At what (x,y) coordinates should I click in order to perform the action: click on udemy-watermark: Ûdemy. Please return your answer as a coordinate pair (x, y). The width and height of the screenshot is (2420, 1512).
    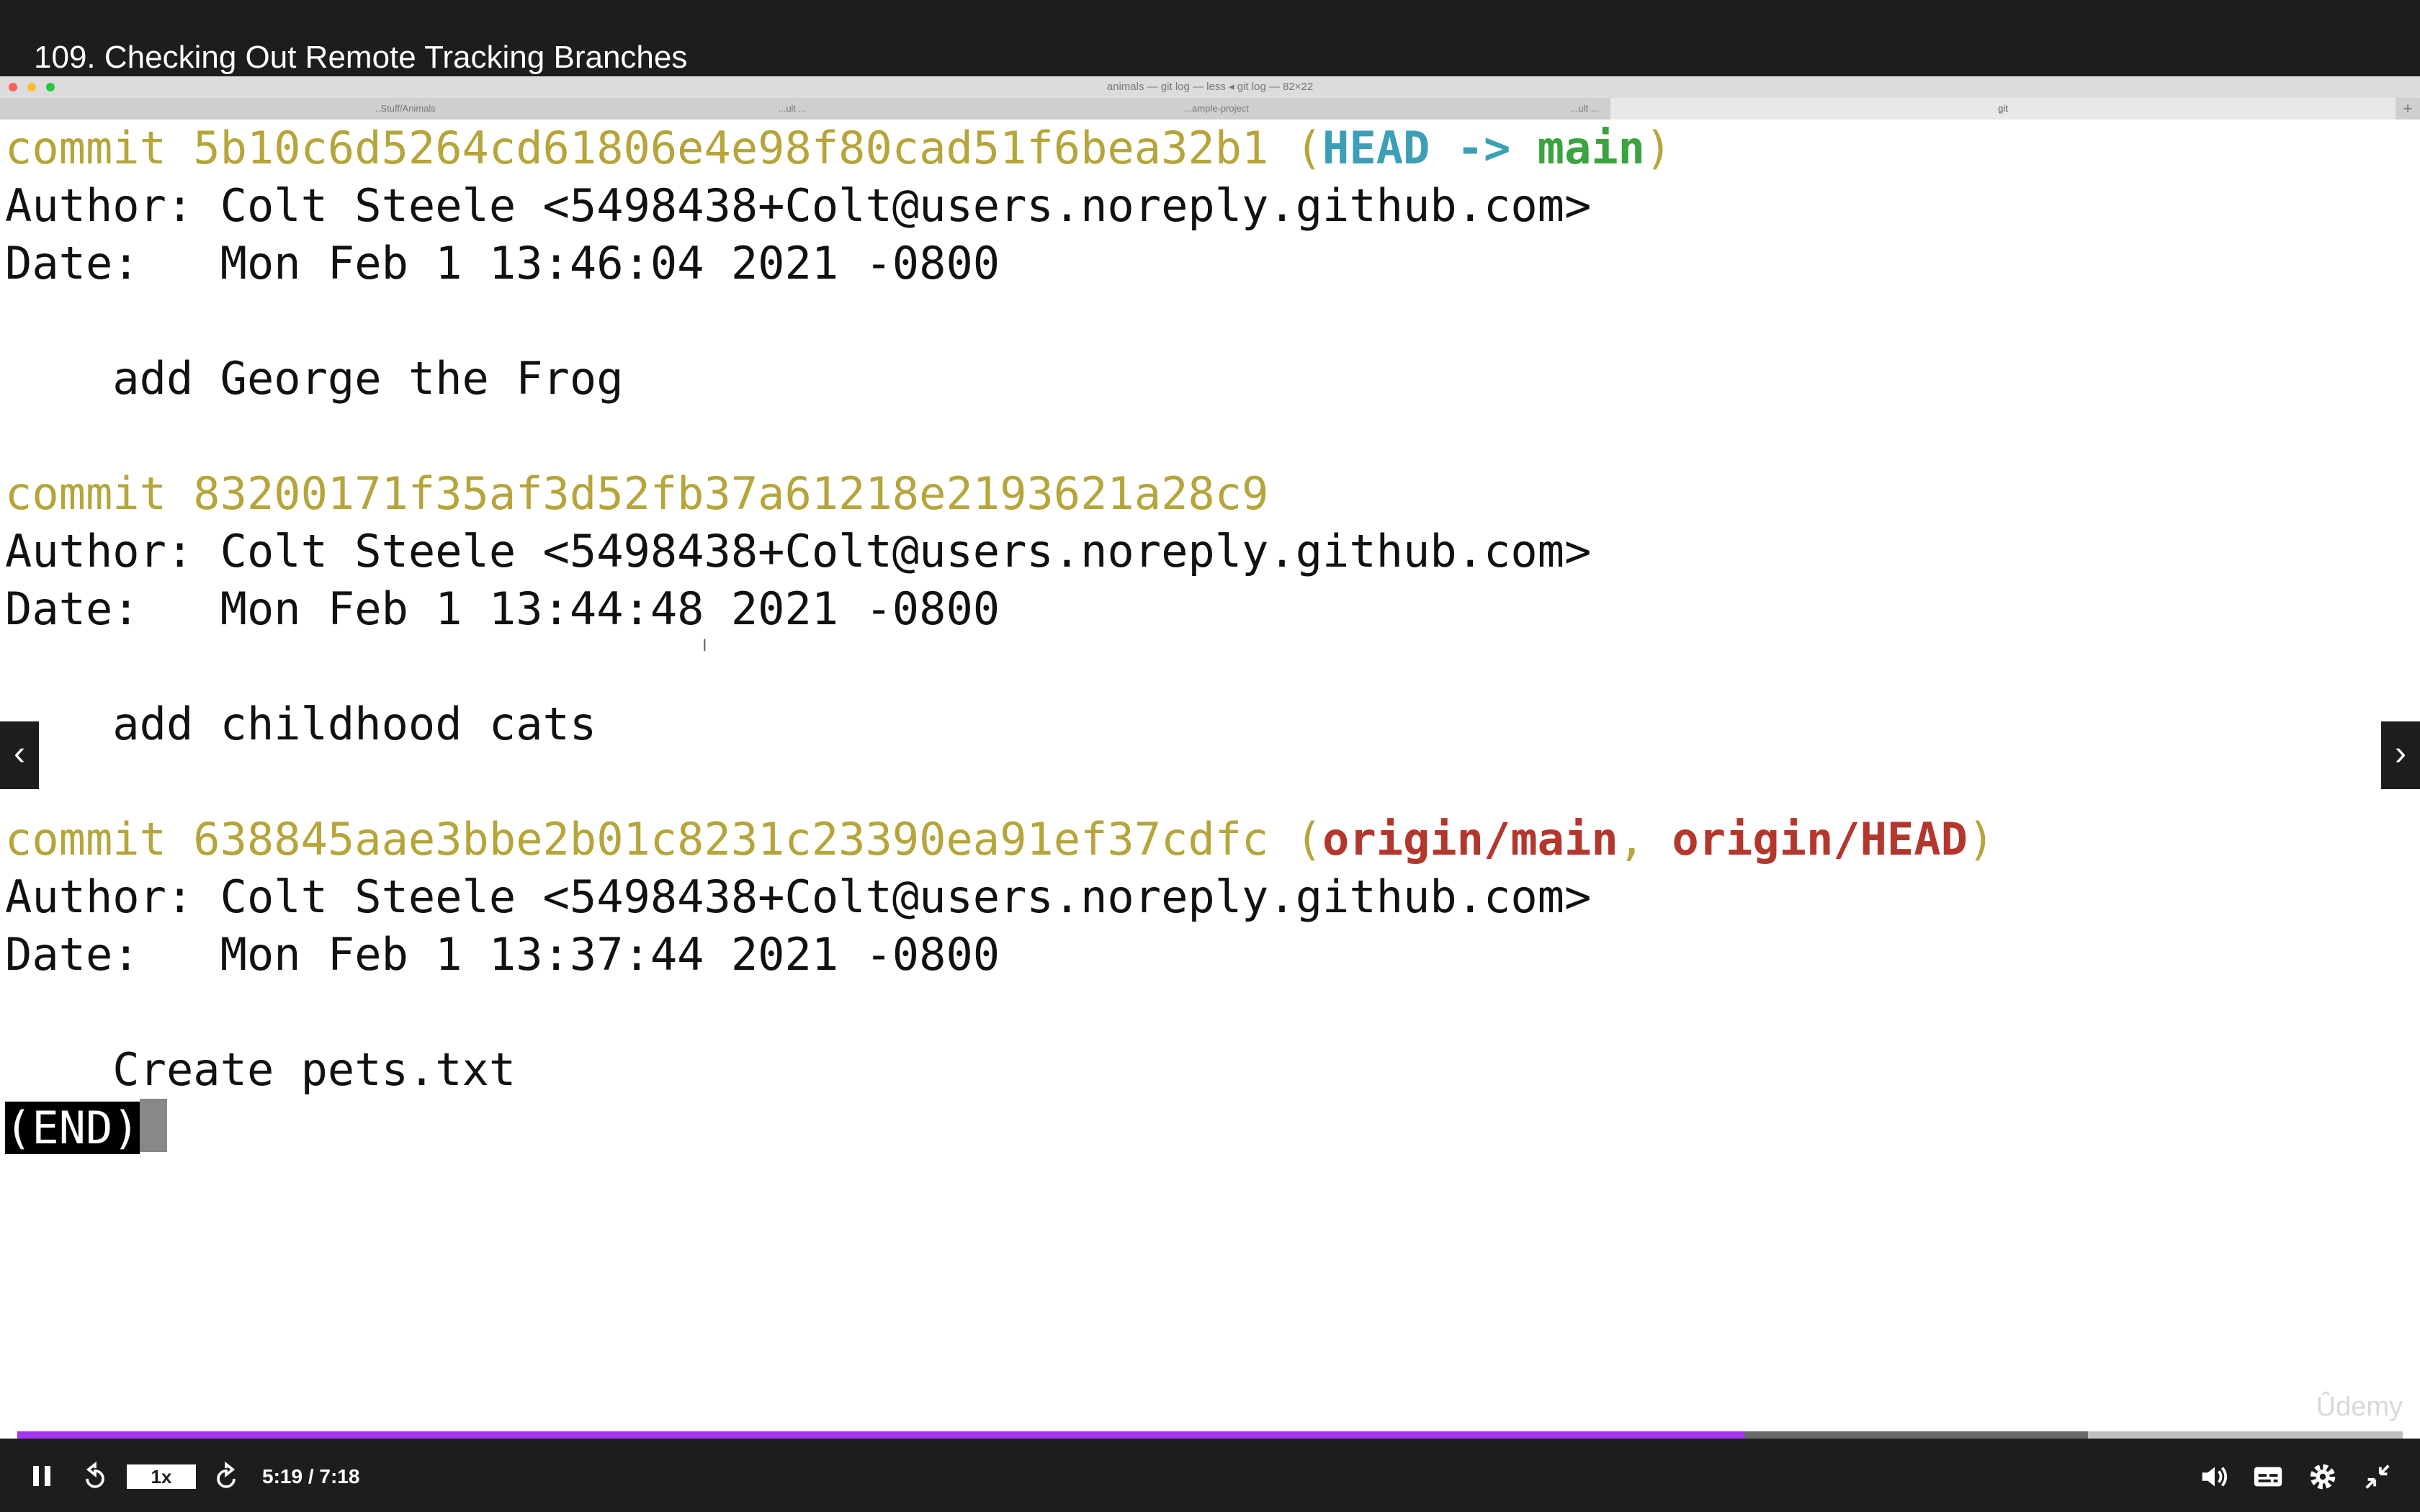
    Looking at the image, I should click on (2359, 1407).